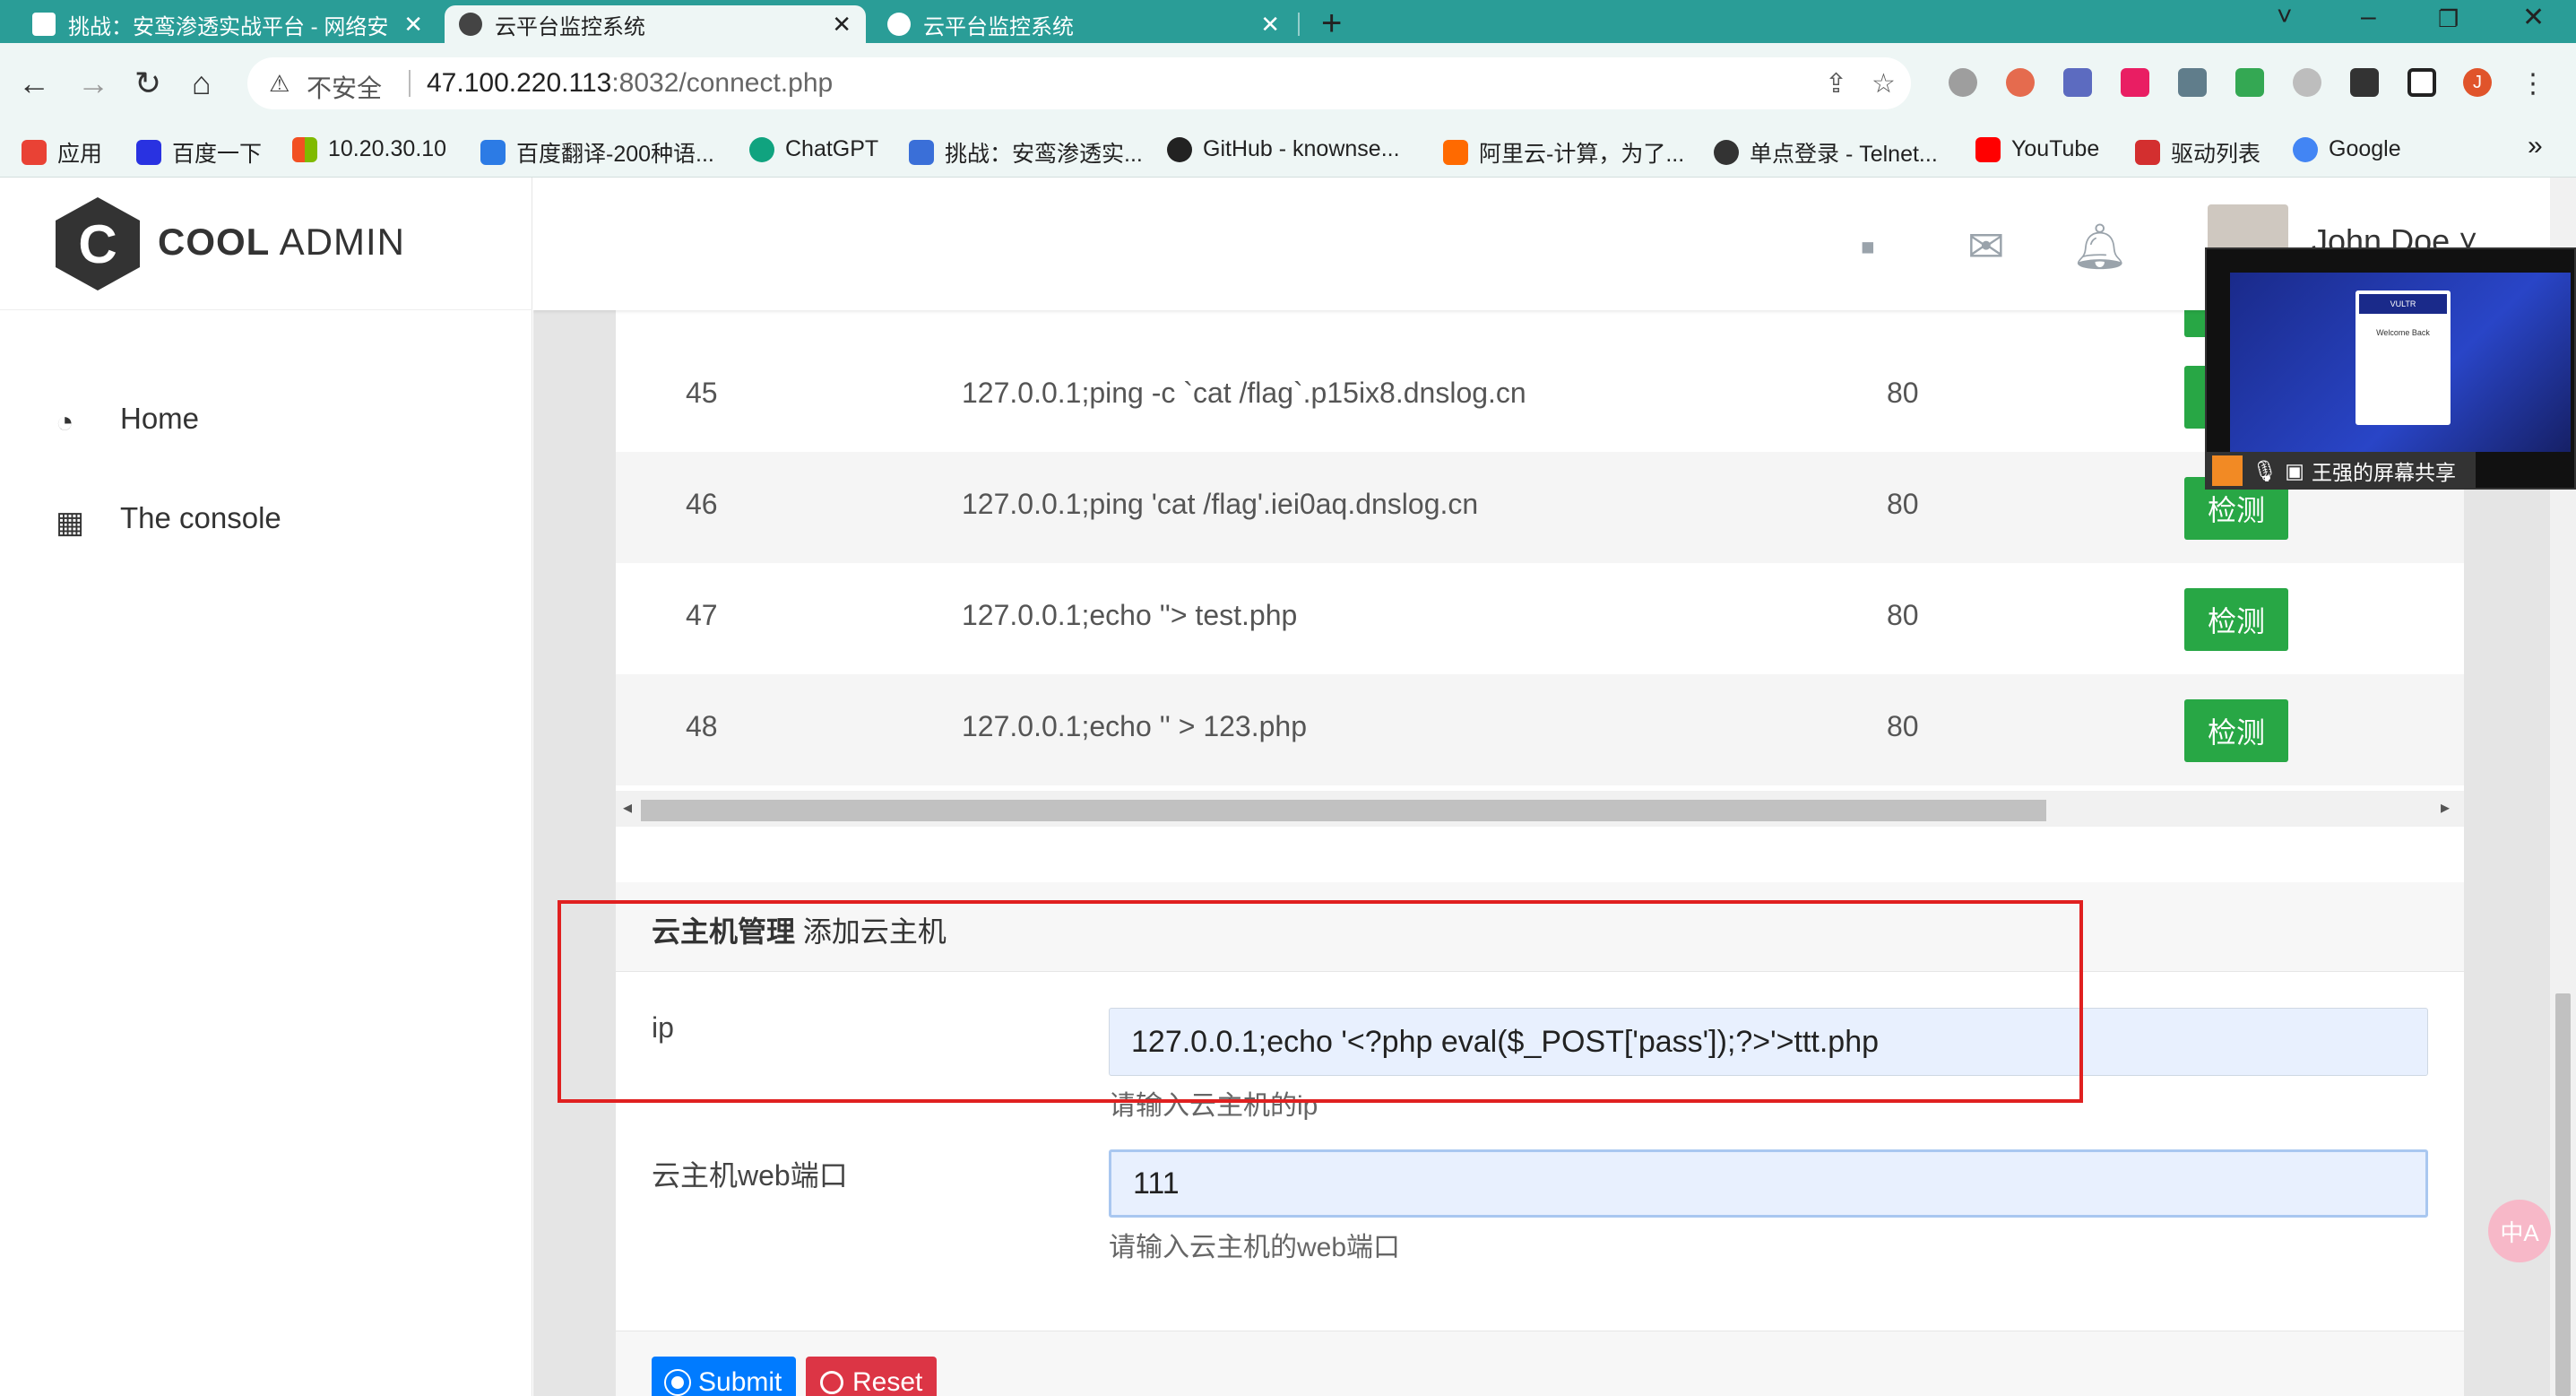 This screenshot has height=1396, width=2576. What do you see at coordinates (2037, 149) in the screenshot?
I see `bookmark-youtube: YouTube` at bounding box center [2037, 149].